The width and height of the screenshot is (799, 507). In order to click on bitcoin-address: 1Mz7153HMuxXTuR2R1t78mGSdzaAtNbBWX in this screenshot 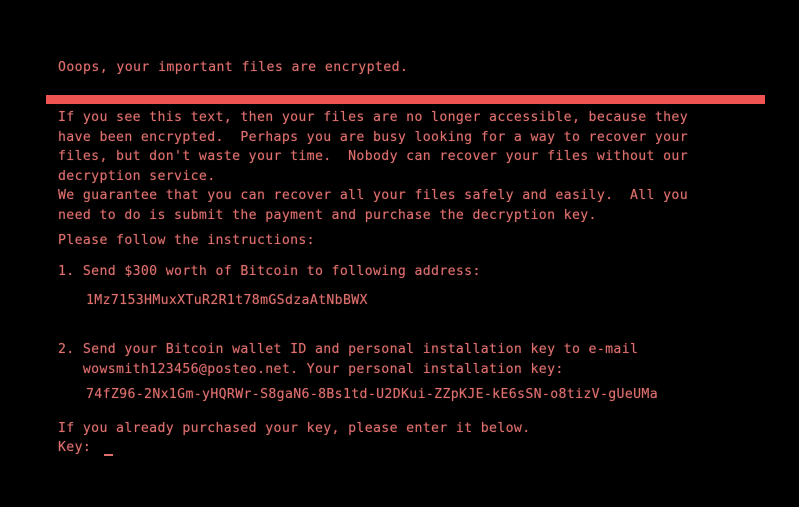, I will do `click(227, 301)`.